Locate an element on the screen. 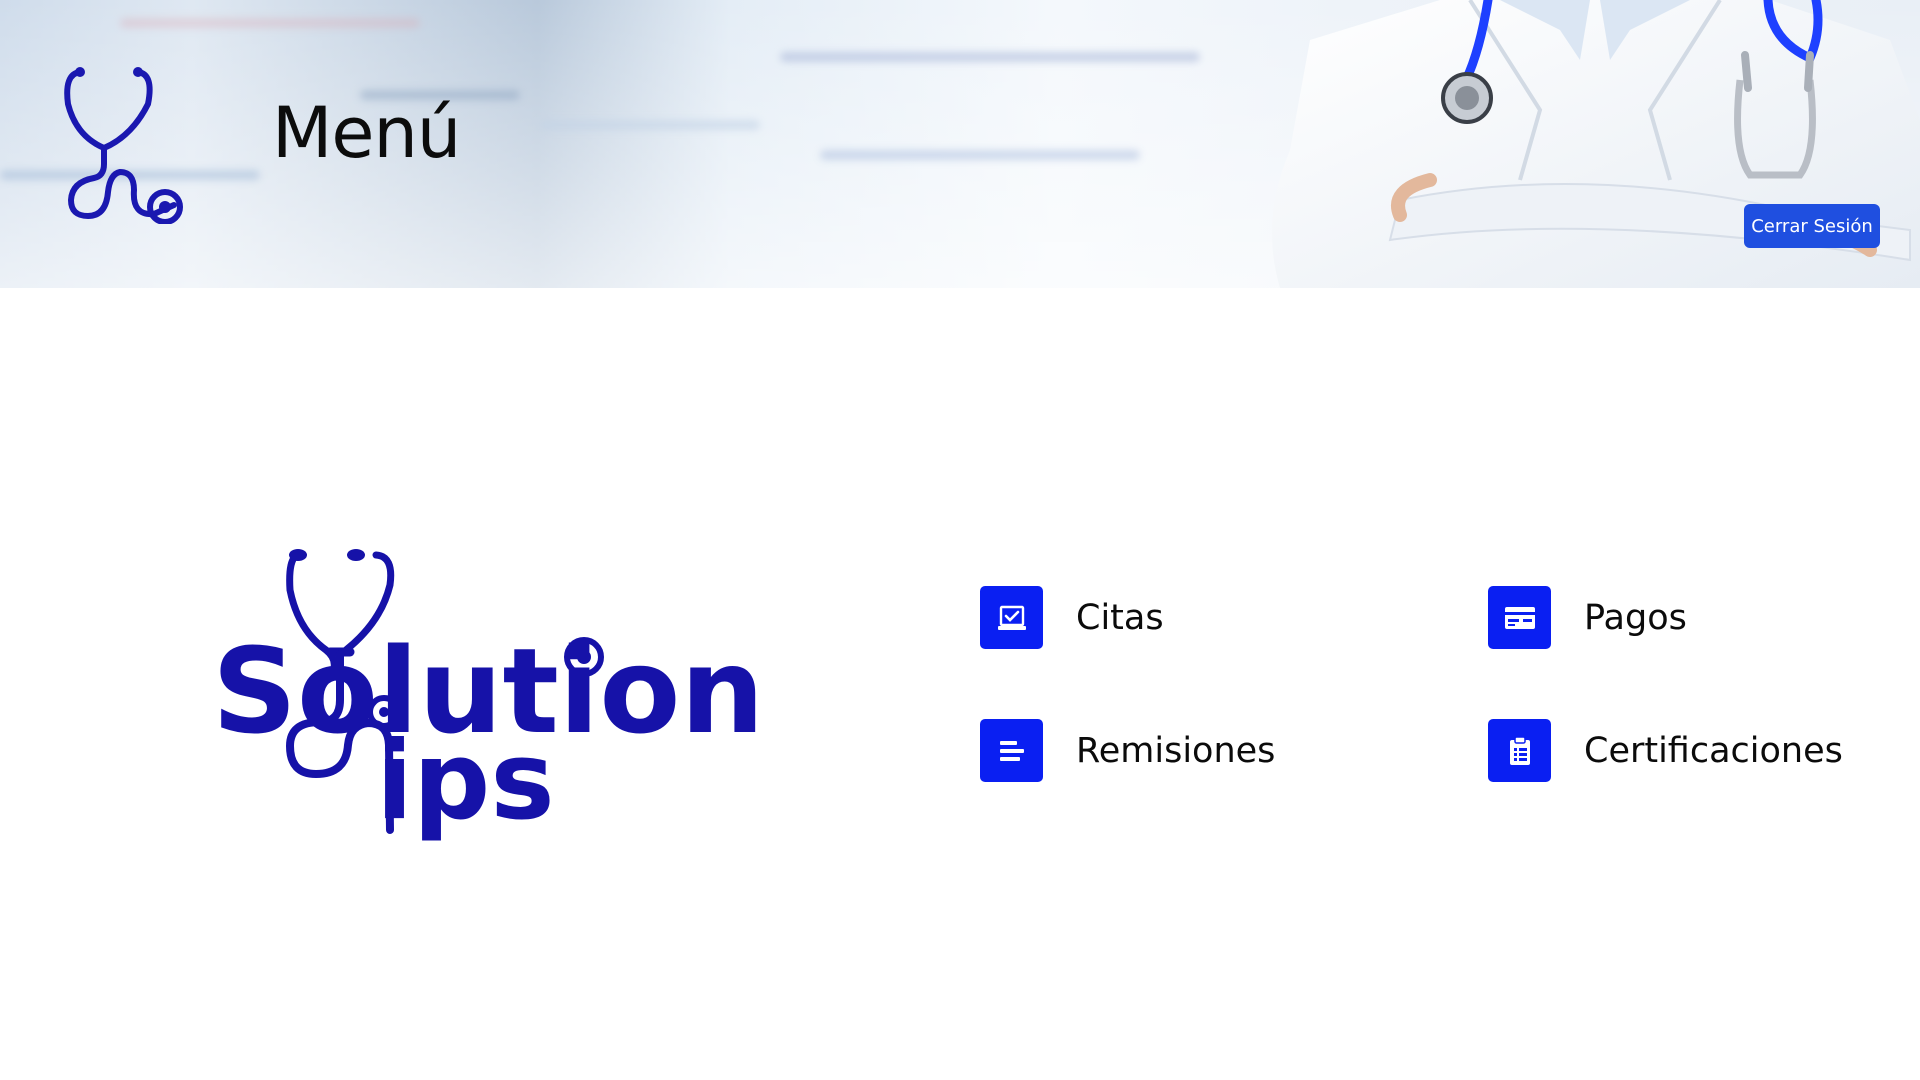 The image size is (1920, 1080). stethoscope-logo-icon is located at coordinates (123, 145).